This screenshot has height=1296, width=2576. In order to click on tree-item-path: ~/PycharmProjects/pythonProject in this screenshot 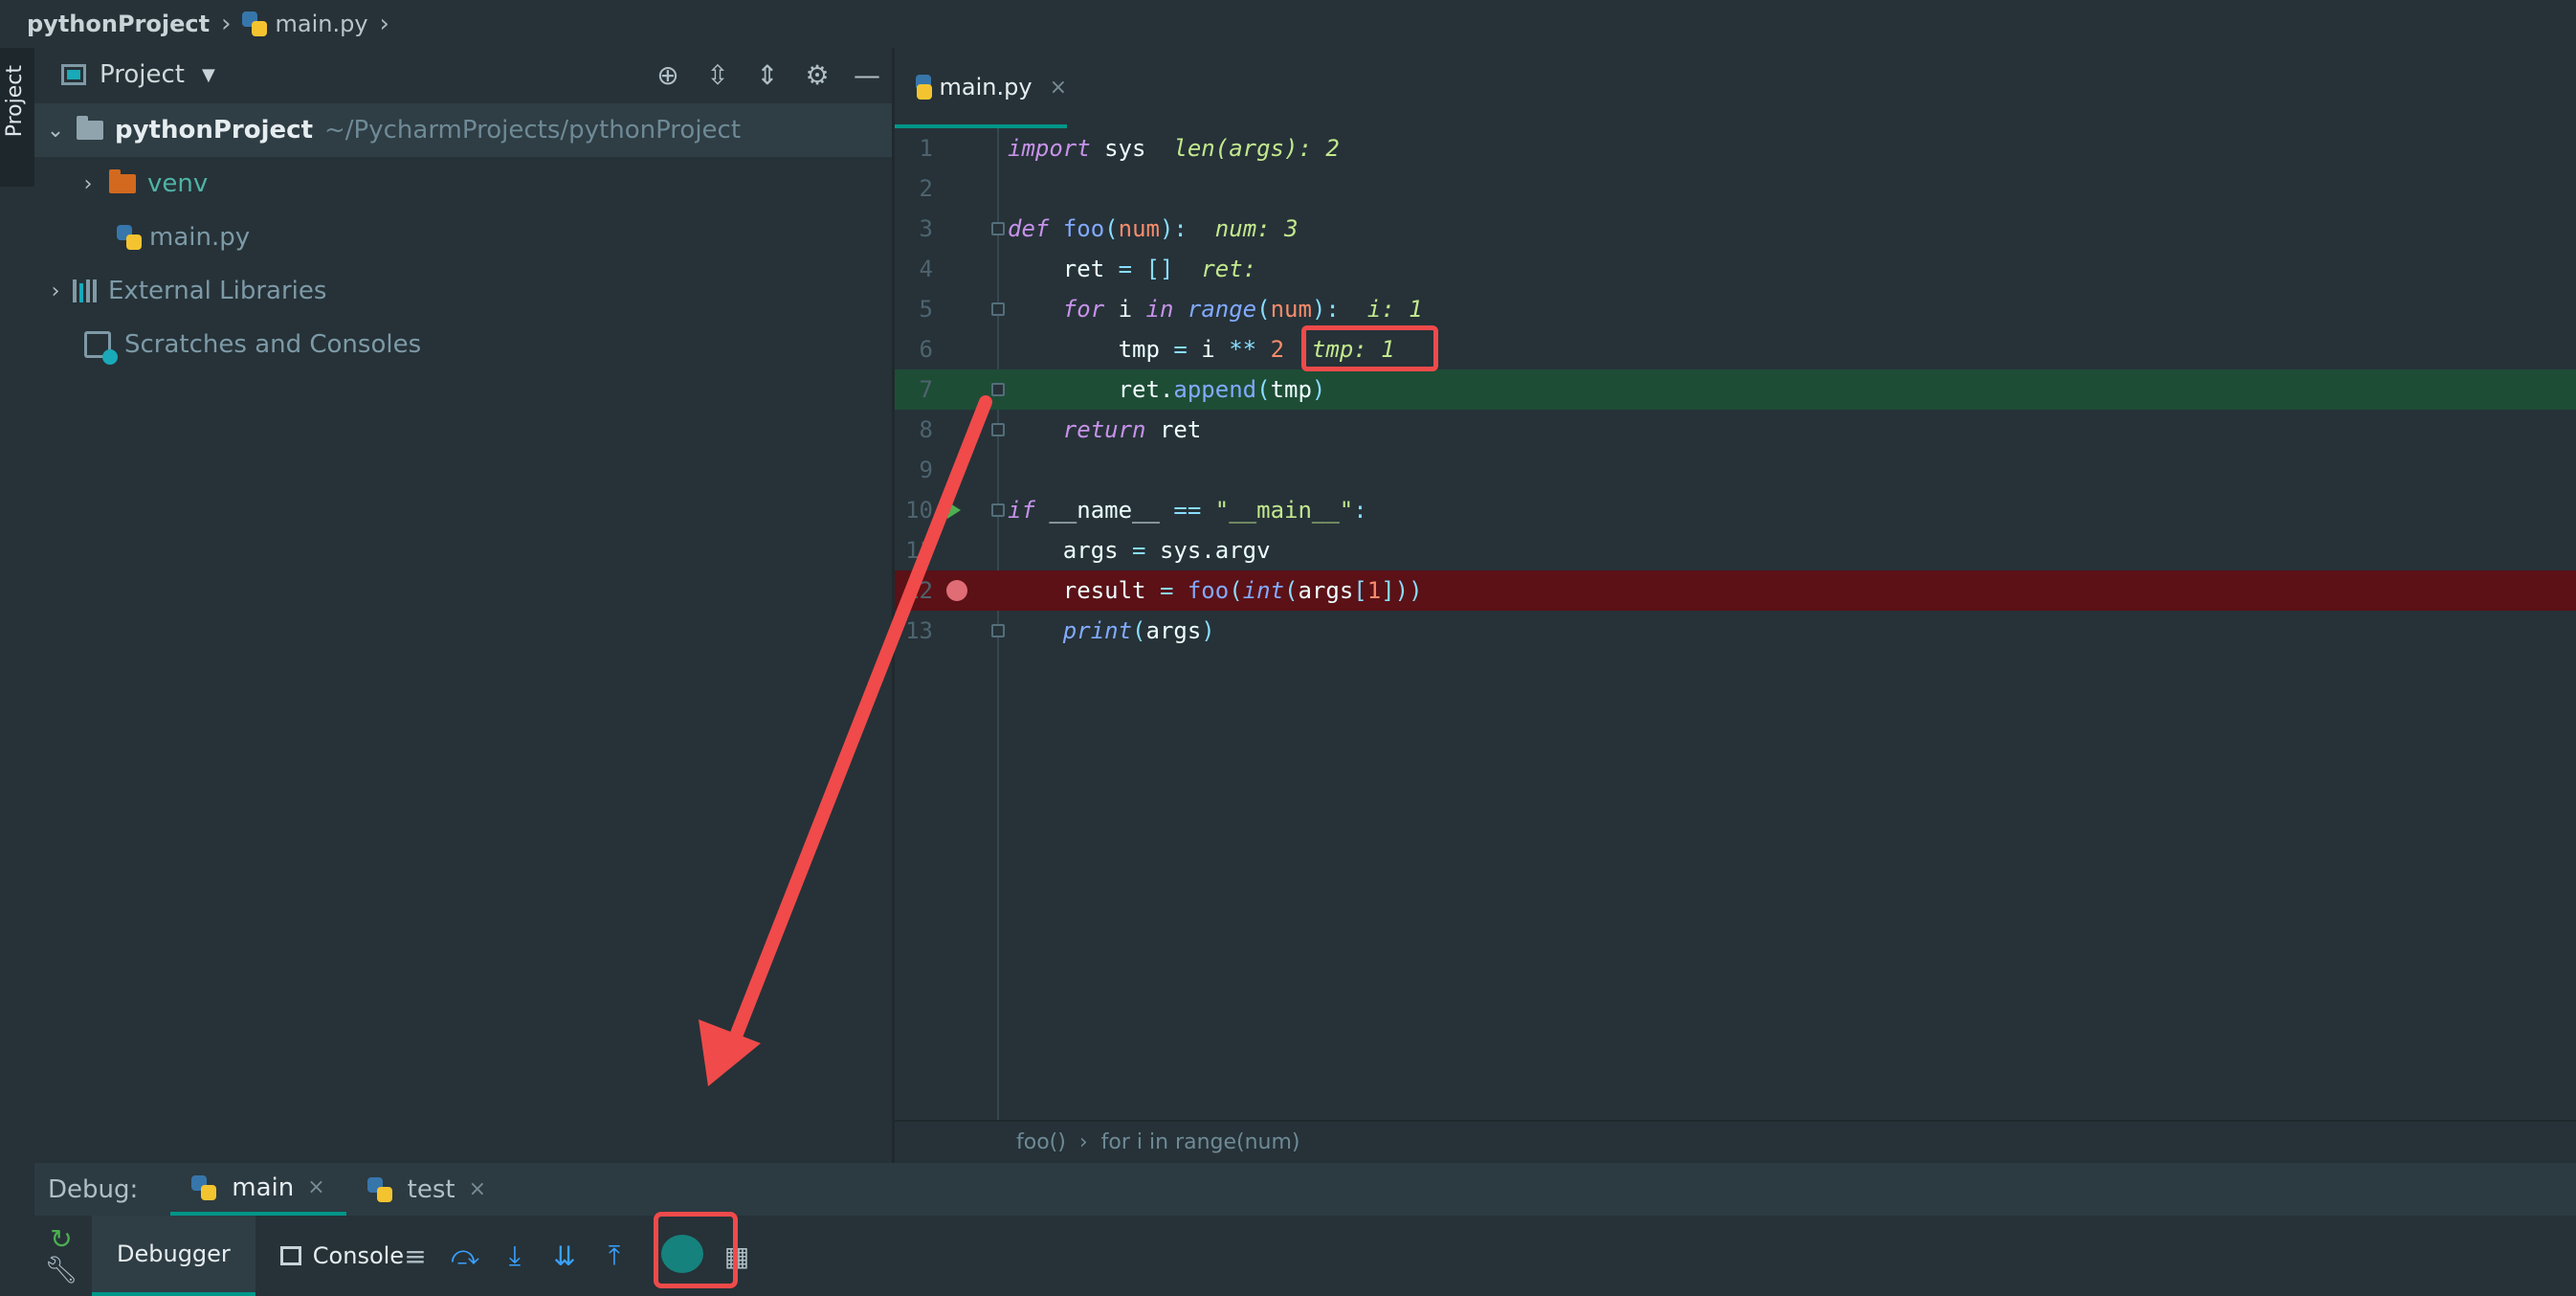, I will do `click(533, 131)`.